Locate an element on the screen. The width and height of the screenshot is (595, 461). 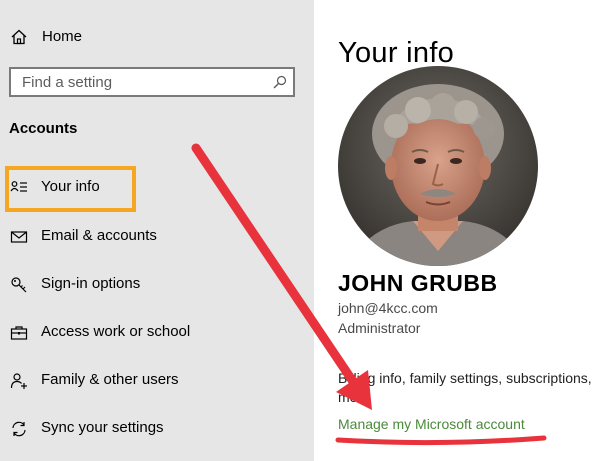
home-nav-item: Home is located at coordinates (157, 37).